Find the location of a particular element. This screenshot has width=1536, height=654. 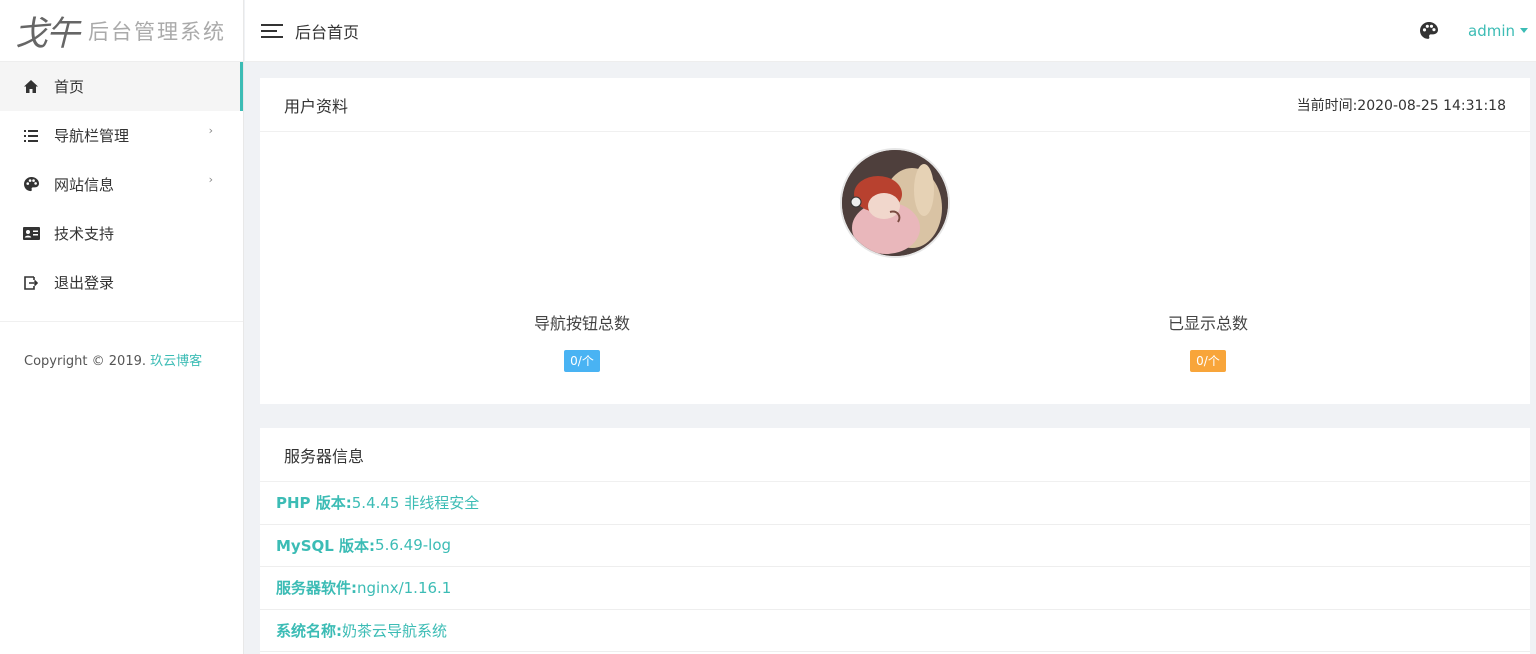

id-card-icon is located at coordinates (31, 233).